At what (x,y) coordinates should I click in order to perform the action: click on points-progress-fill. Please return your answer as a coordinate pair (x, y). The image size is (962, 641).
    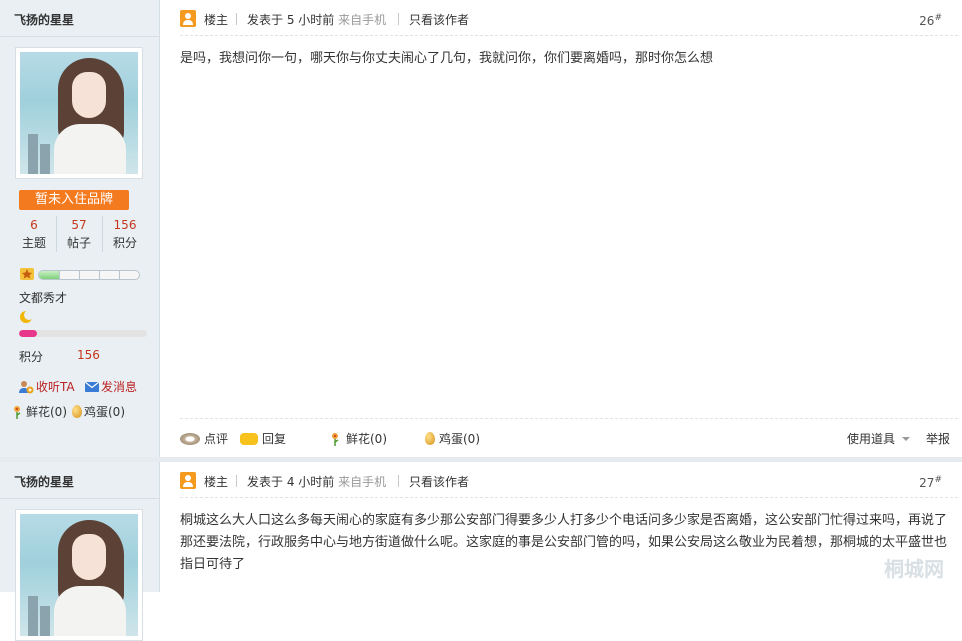
    Looking at the image, I should click on (28, 333).